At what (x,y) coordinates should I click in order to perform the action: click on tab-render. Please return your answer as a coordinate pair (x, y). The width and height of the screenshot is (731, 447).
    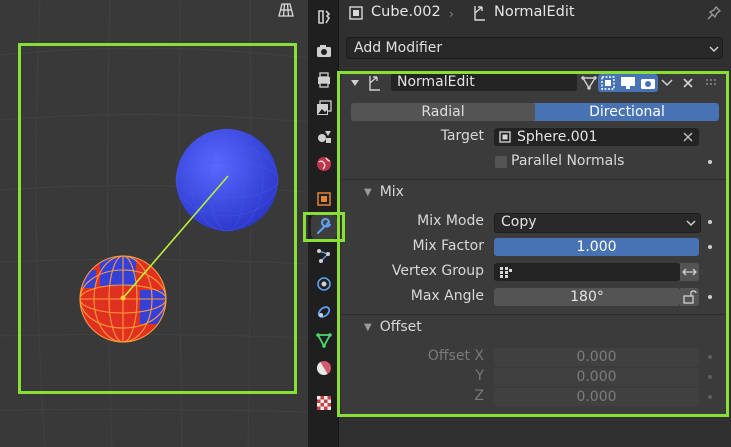
    Looking at the image, I should click on (324, 51).